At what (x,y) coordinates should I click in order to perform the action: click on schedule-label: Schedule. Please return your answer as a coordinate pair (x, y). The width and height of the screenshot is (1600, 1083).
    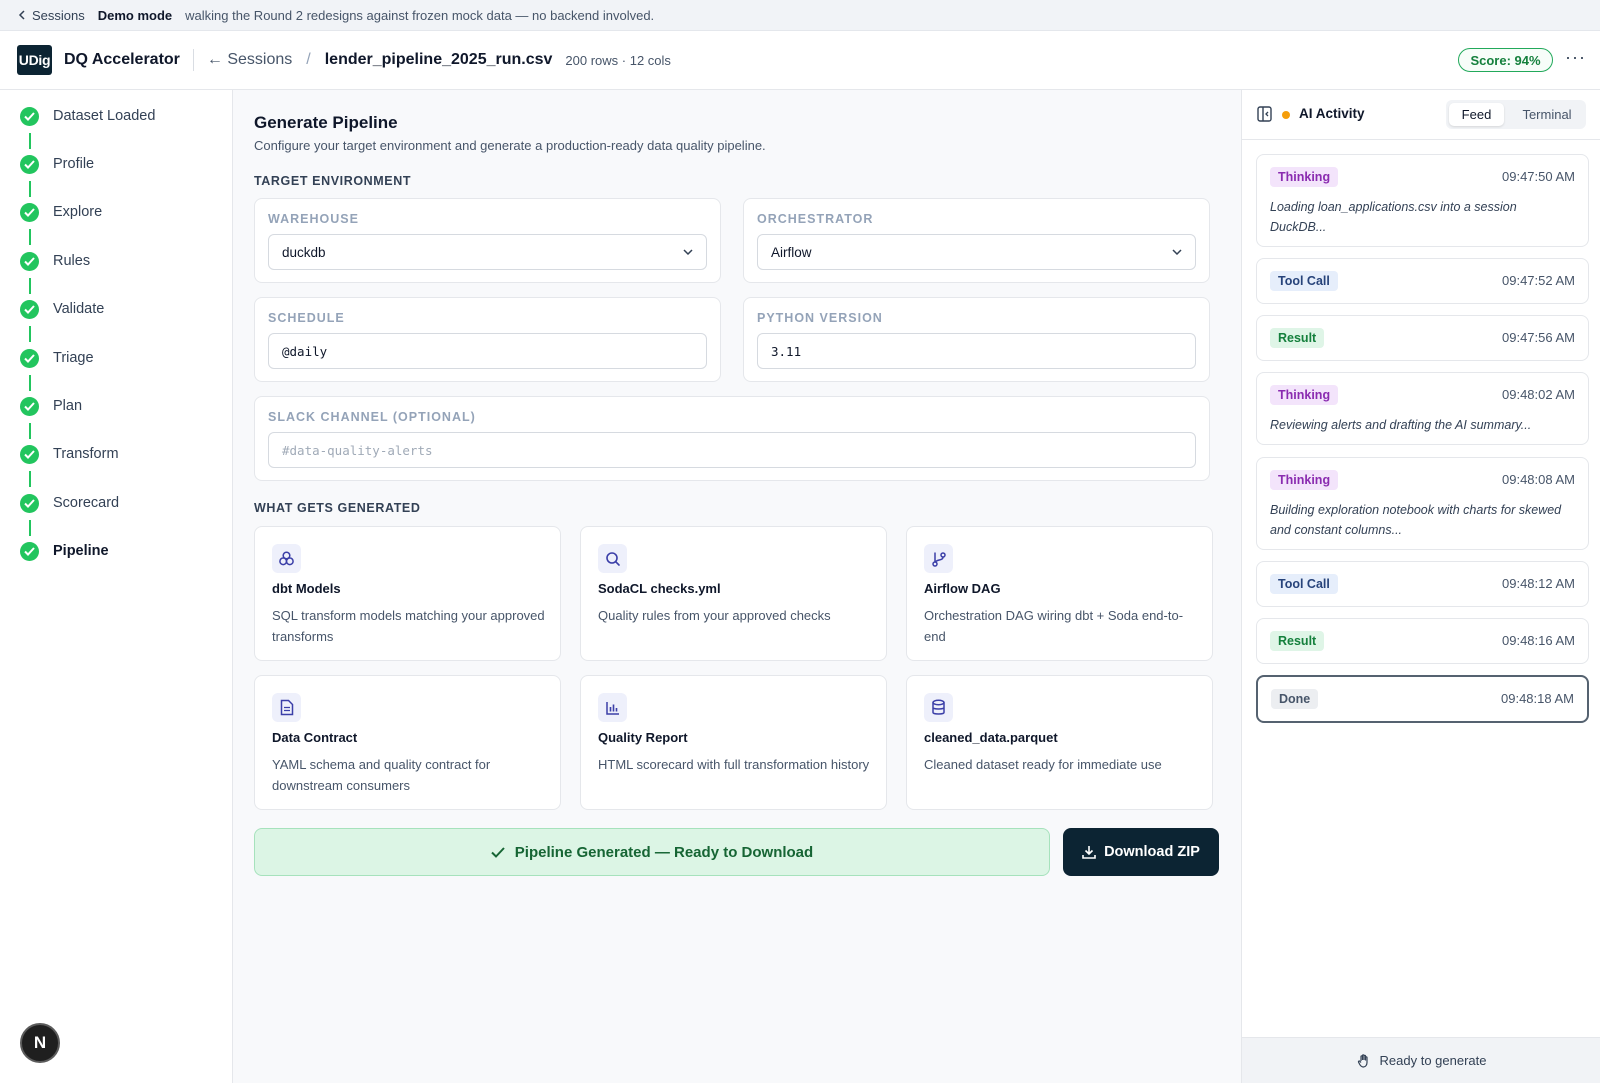
    Looking at the image, I should click on (306, 318).